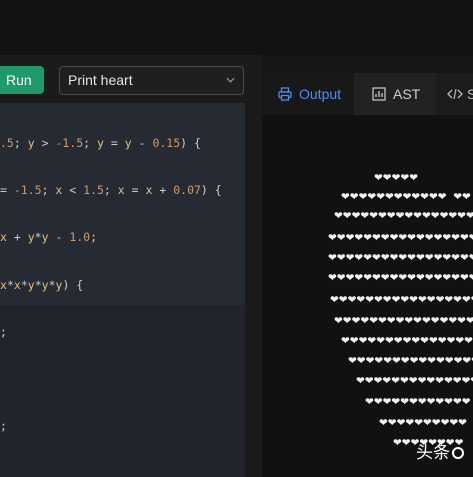  I want to click on code-line: x*x*y*y*y) {, so click(42, 284).